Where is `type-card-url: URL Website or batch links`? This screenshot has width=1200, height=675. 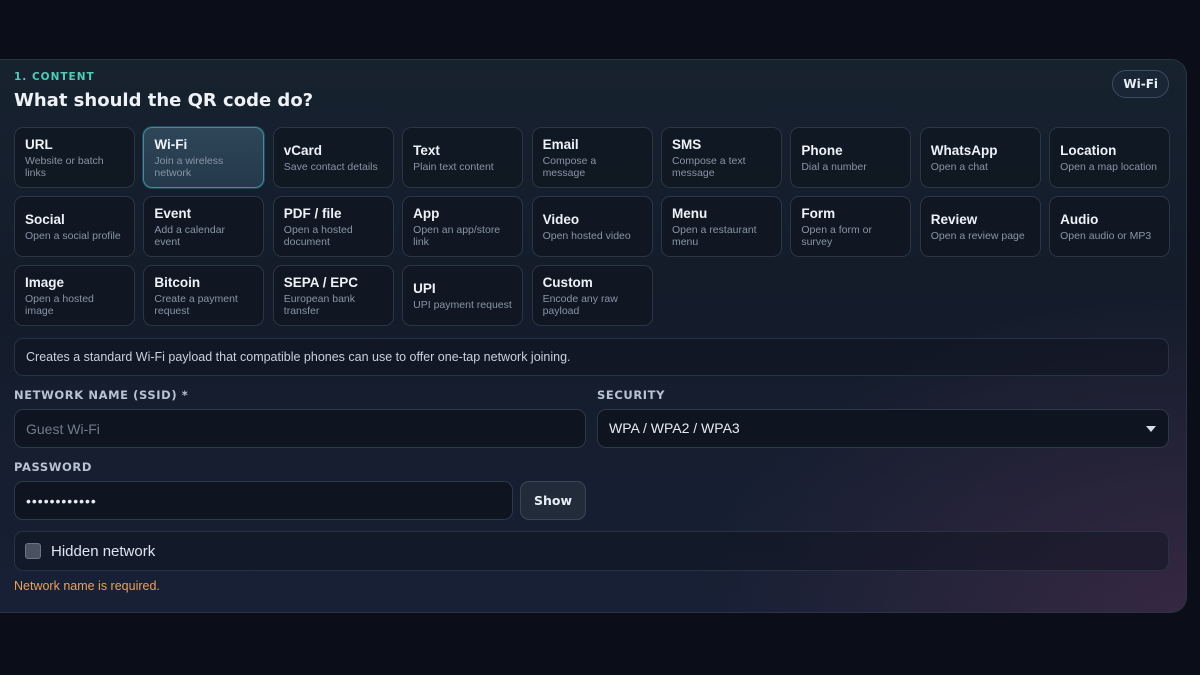 type-card-url: URL Website or batch links is located at coordinates (74, 157).